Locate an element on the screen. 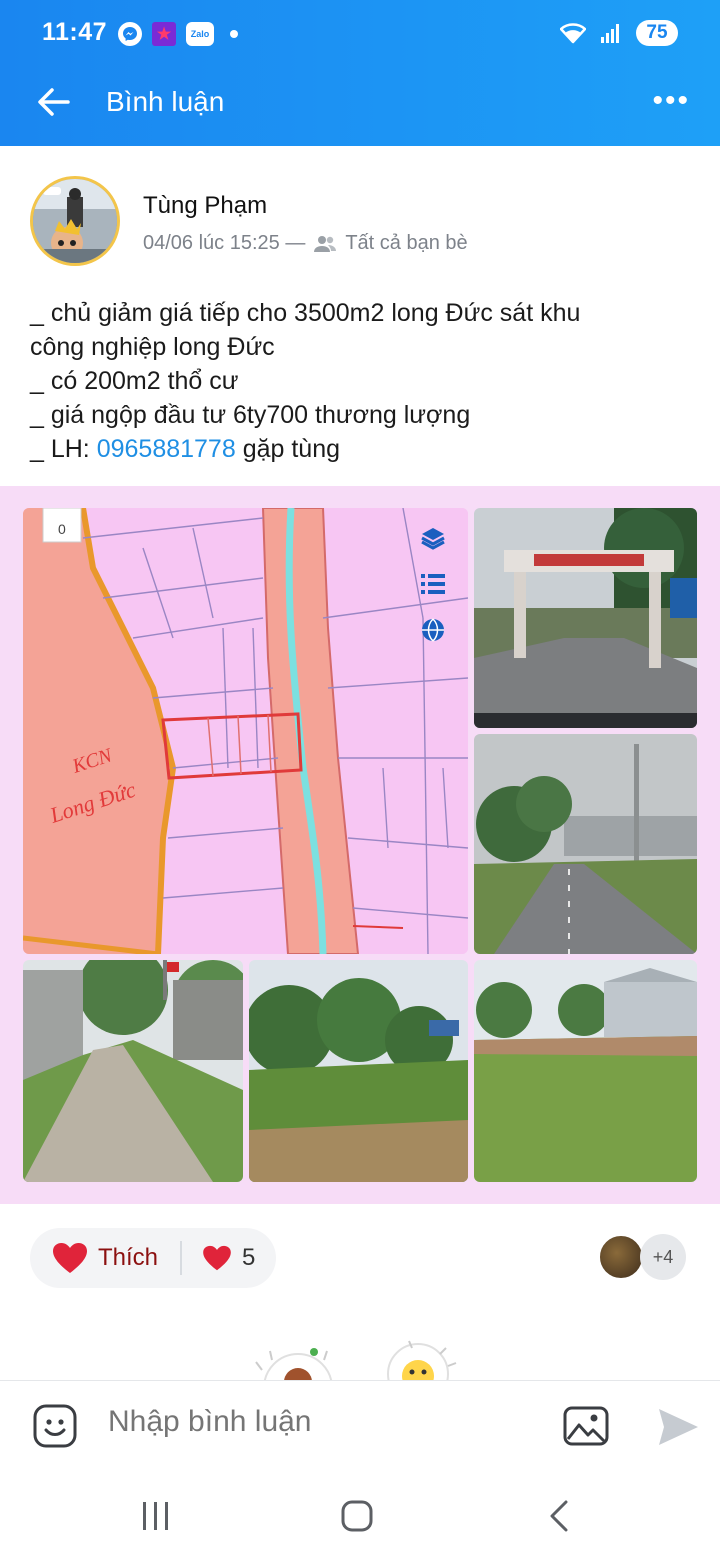 The height and width of the screenshot is (1560, 720). sticker-suggestions is located at coordinates (360, 1376).